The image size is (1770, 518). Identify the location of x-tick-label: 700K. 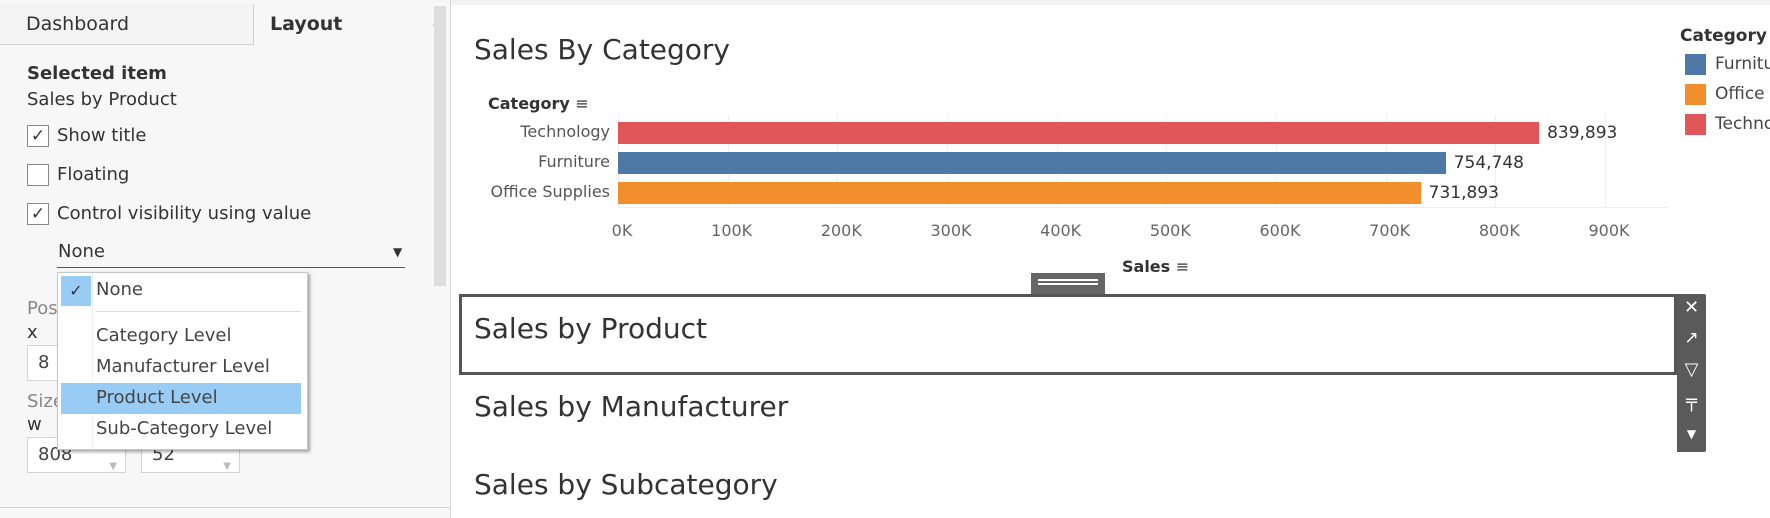
(1390, 230).